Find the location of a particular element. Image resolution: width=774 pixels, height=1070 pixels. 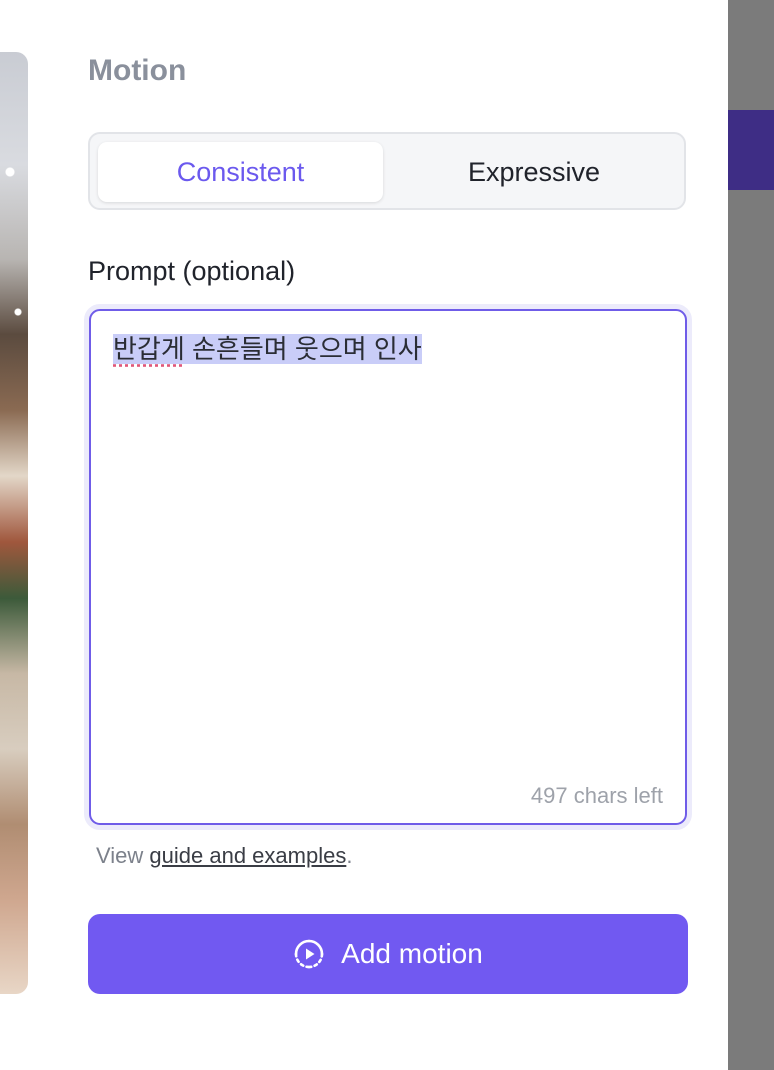

add-motion-button: Add motion is located at coordinates (388, 954).